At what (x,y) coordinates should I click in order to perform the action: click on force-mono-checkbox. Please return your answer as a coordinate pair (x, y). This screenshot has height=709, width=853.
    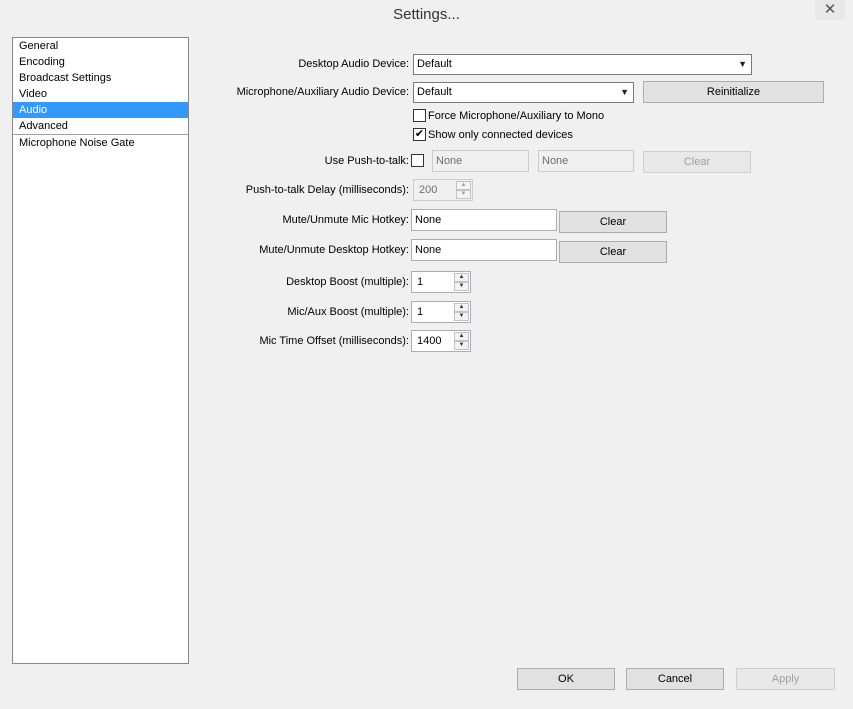
    Looking at the image, I should click on (419, 115).